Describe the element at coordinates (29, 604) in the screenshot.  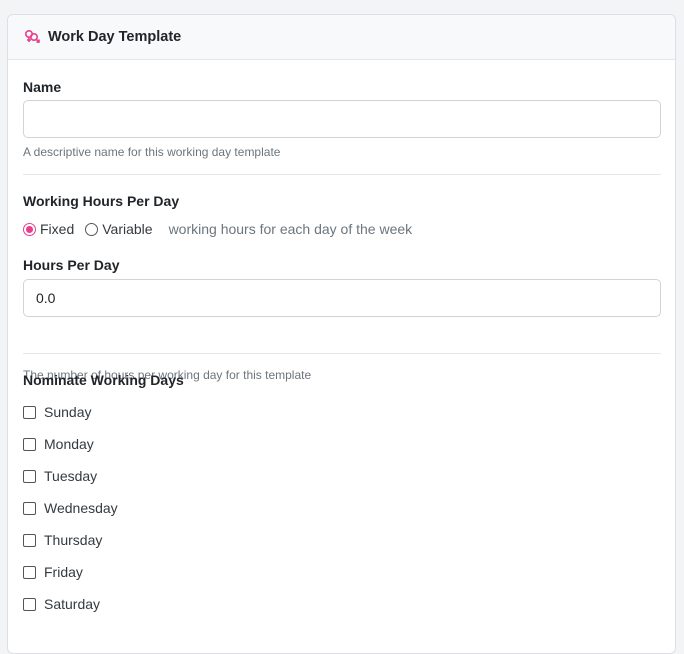
I see `checkbox-saturday` at that location.